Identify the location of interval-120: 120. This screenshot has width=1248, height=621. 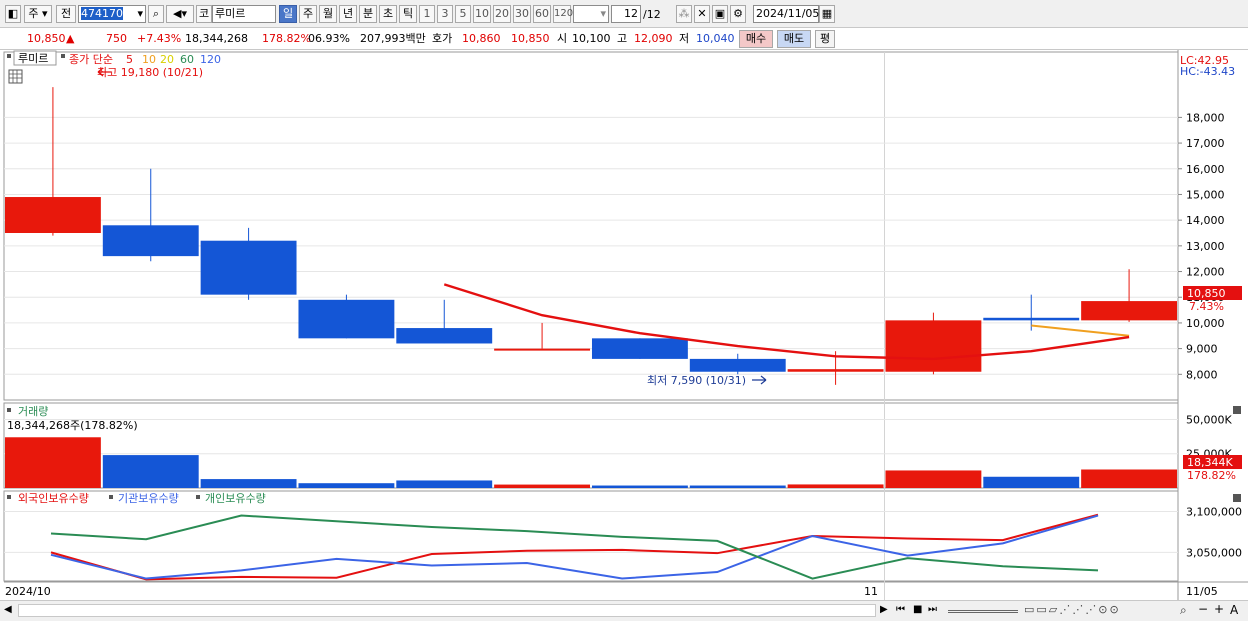
(563, 14).